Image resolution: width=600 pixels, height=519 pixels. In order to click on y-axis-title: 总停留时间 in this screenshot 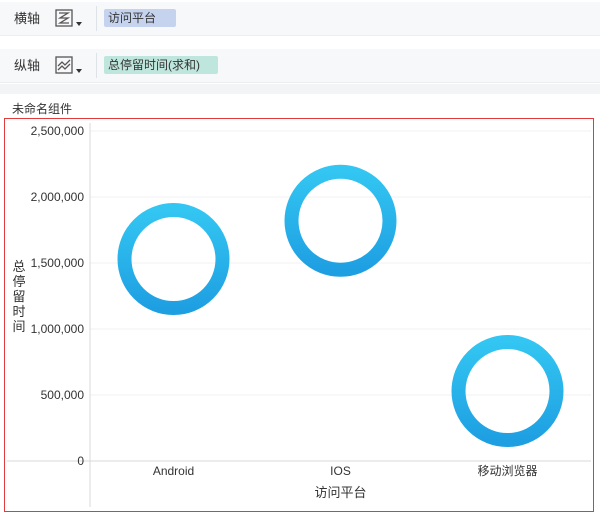, I will do `click(18, 296)`.